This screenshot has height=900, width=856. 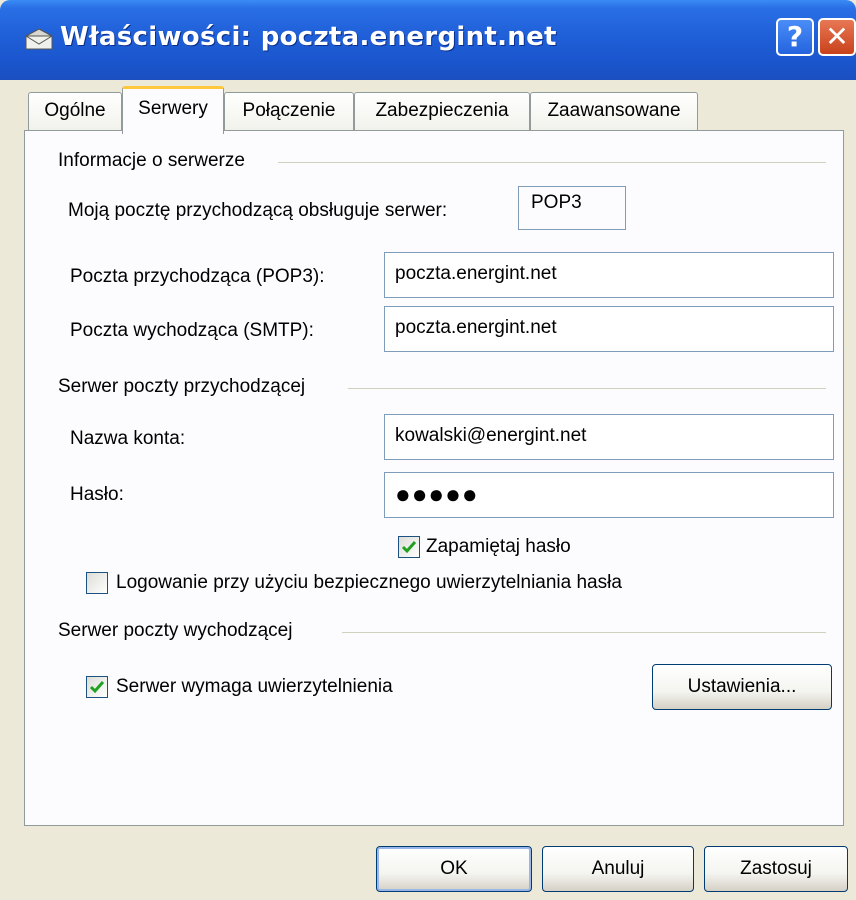 I want to click on tab-general: Ogólne, so click(x=75, y=111).